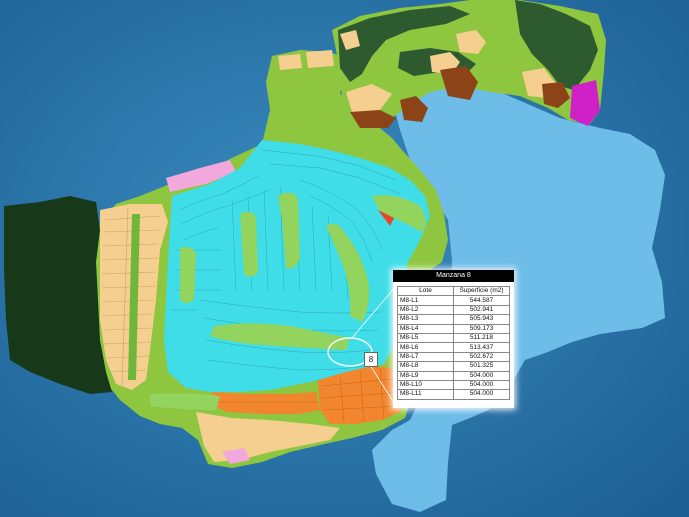  I want to click on lot-id: M8-L1, so click(425, 300).